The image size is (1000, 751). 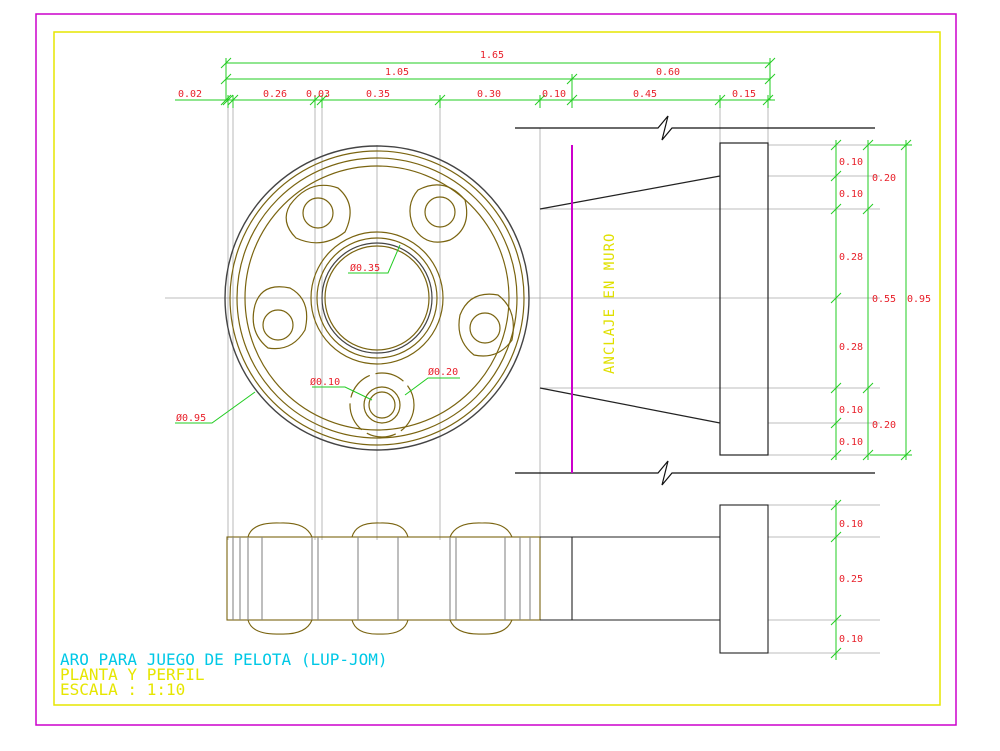 What do you see at coordinates (884, 425) in the screenshot?
I see `dim-side-middle-3: 0.20` at bounding box center [884, 425].